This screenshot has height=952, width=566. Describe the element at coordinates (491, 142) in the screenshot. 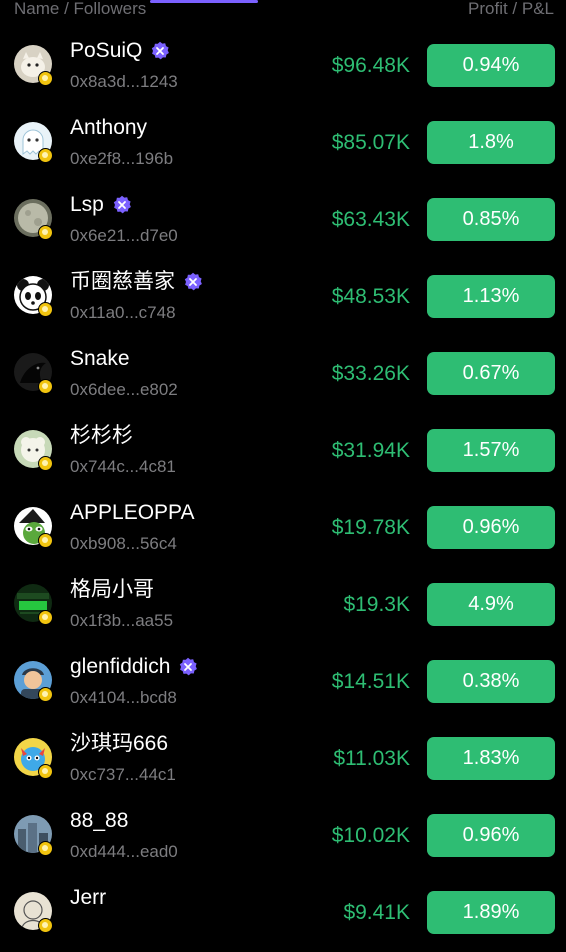

I see `pnl-percent-button: 1.8%` at that location.